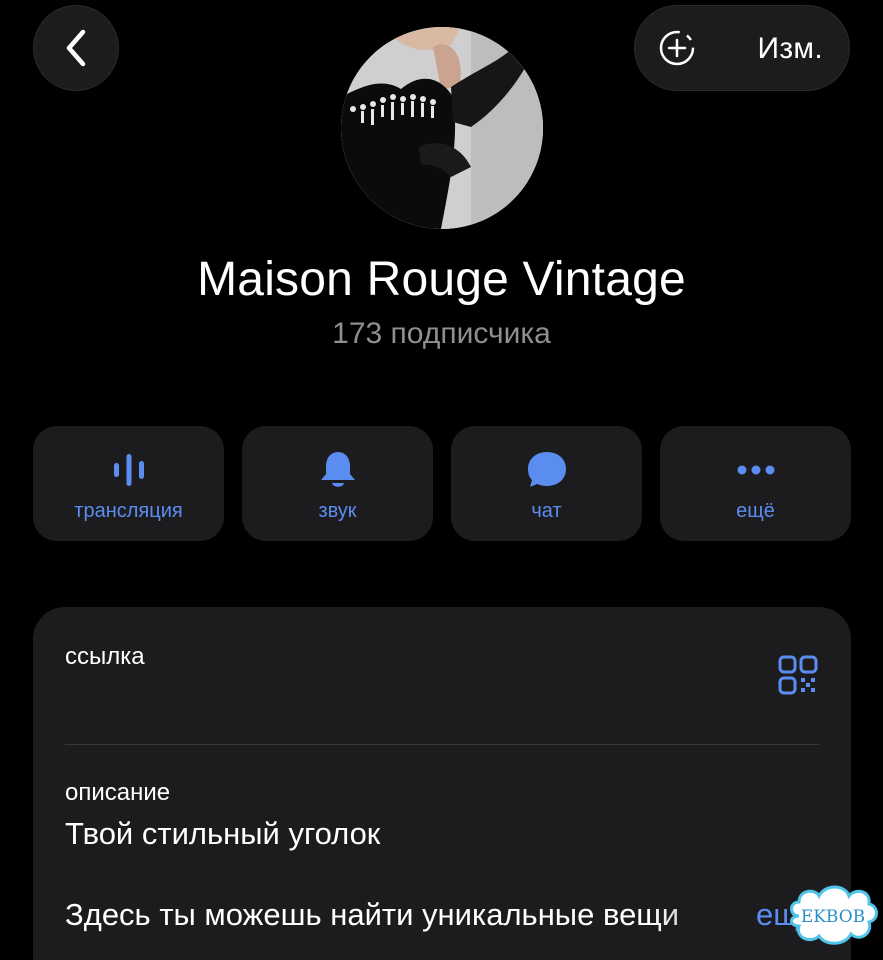 Image resolution: width=883 pixels, height=960 pixels. What do you see at coordinates (546, 511) in the screenshot?
I see `chat-label: чат` at bounding box center [546, 511].